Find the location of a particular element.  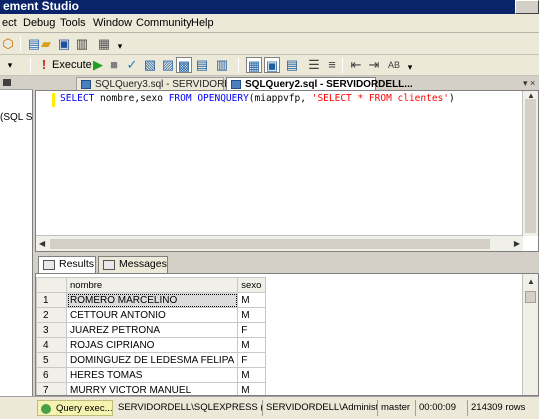

tab-messages: Messages is located at coordinates (133, 264).